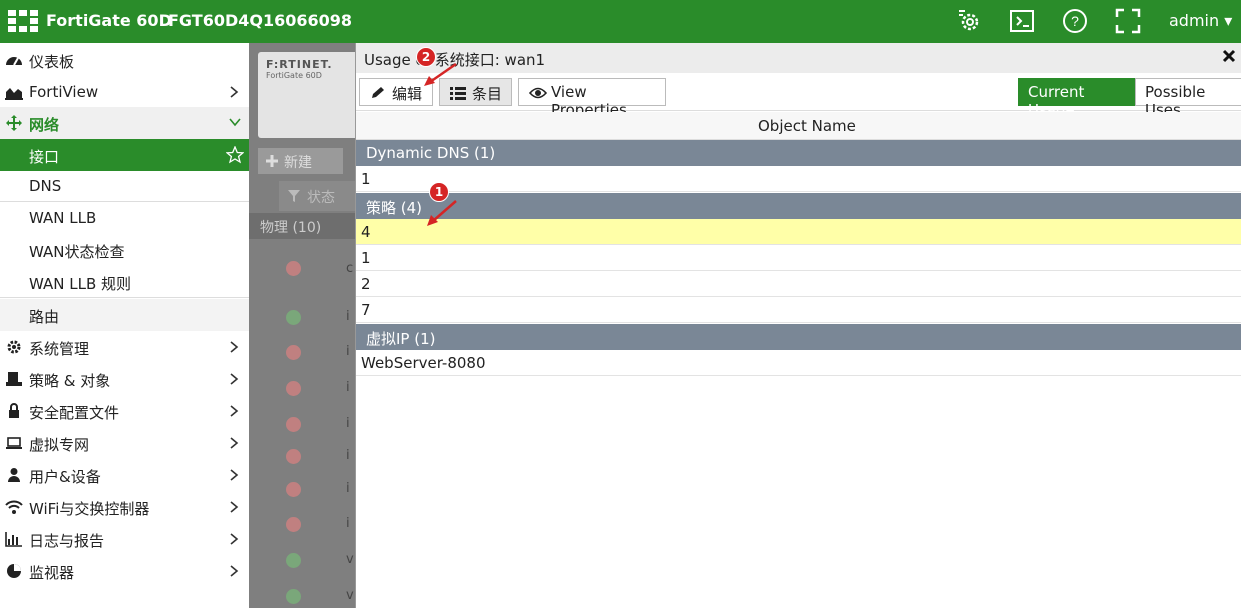 The width and height of the screenshot is (1241, 608). Describe the element at coordinates (124, 315) in the screenshot. I see `sidebar-subitem-routing: 路由` at that location.